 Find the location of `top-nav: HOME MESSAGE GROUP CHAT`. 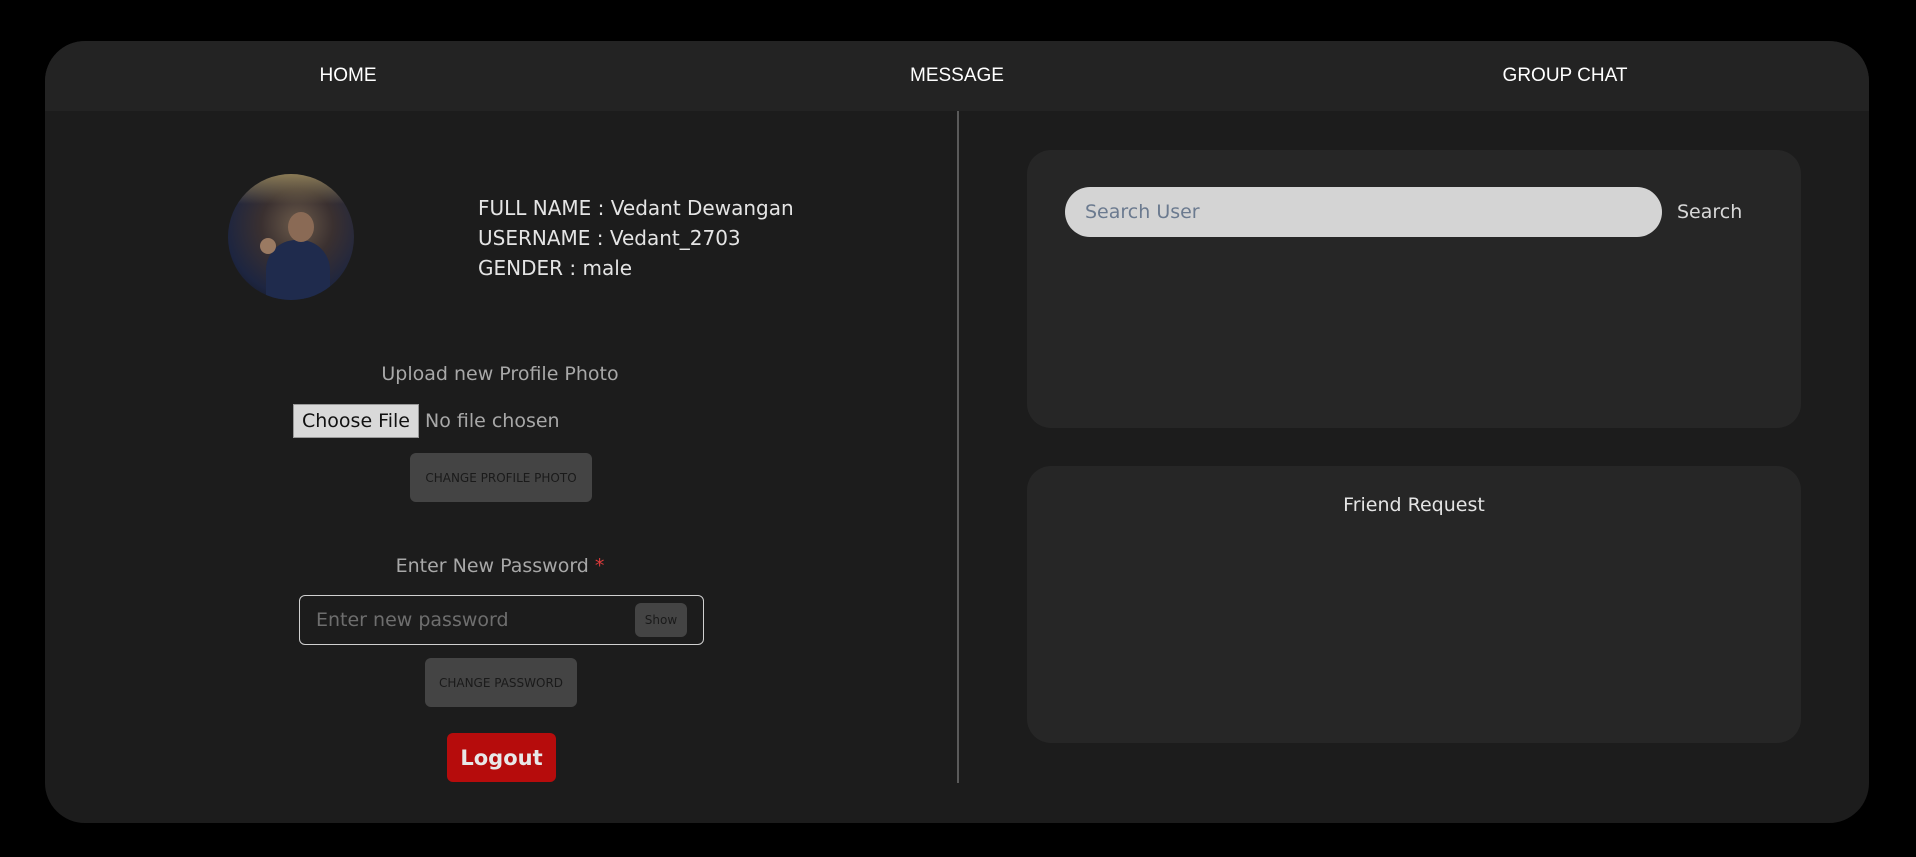

top-nav: HOME MESSAGE GROUP CHAT is located at coordinates (957, 76).